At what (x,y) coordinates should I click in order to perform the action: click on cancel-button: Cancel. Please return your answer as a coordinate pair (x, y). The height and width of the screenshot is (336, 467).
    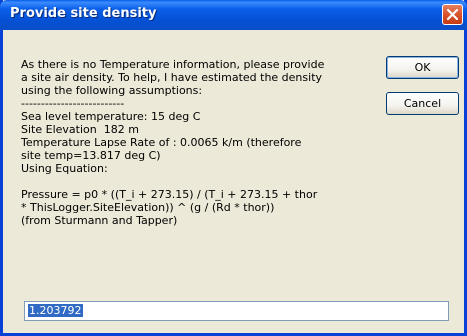
    Looking at the image, I should click on (422, 103).